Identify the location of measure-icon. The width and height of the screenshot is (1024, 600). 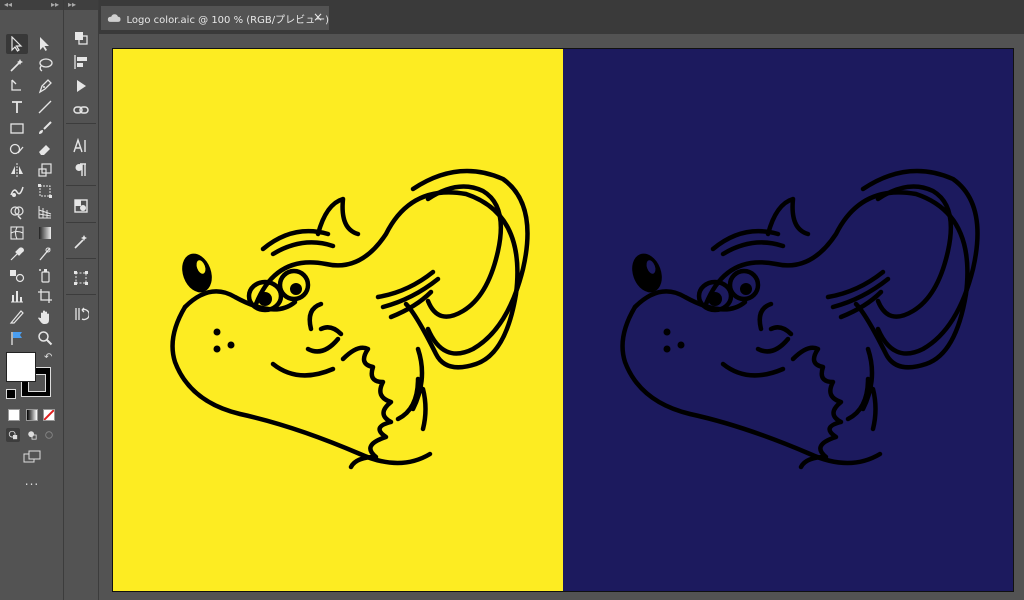
(45, 254).